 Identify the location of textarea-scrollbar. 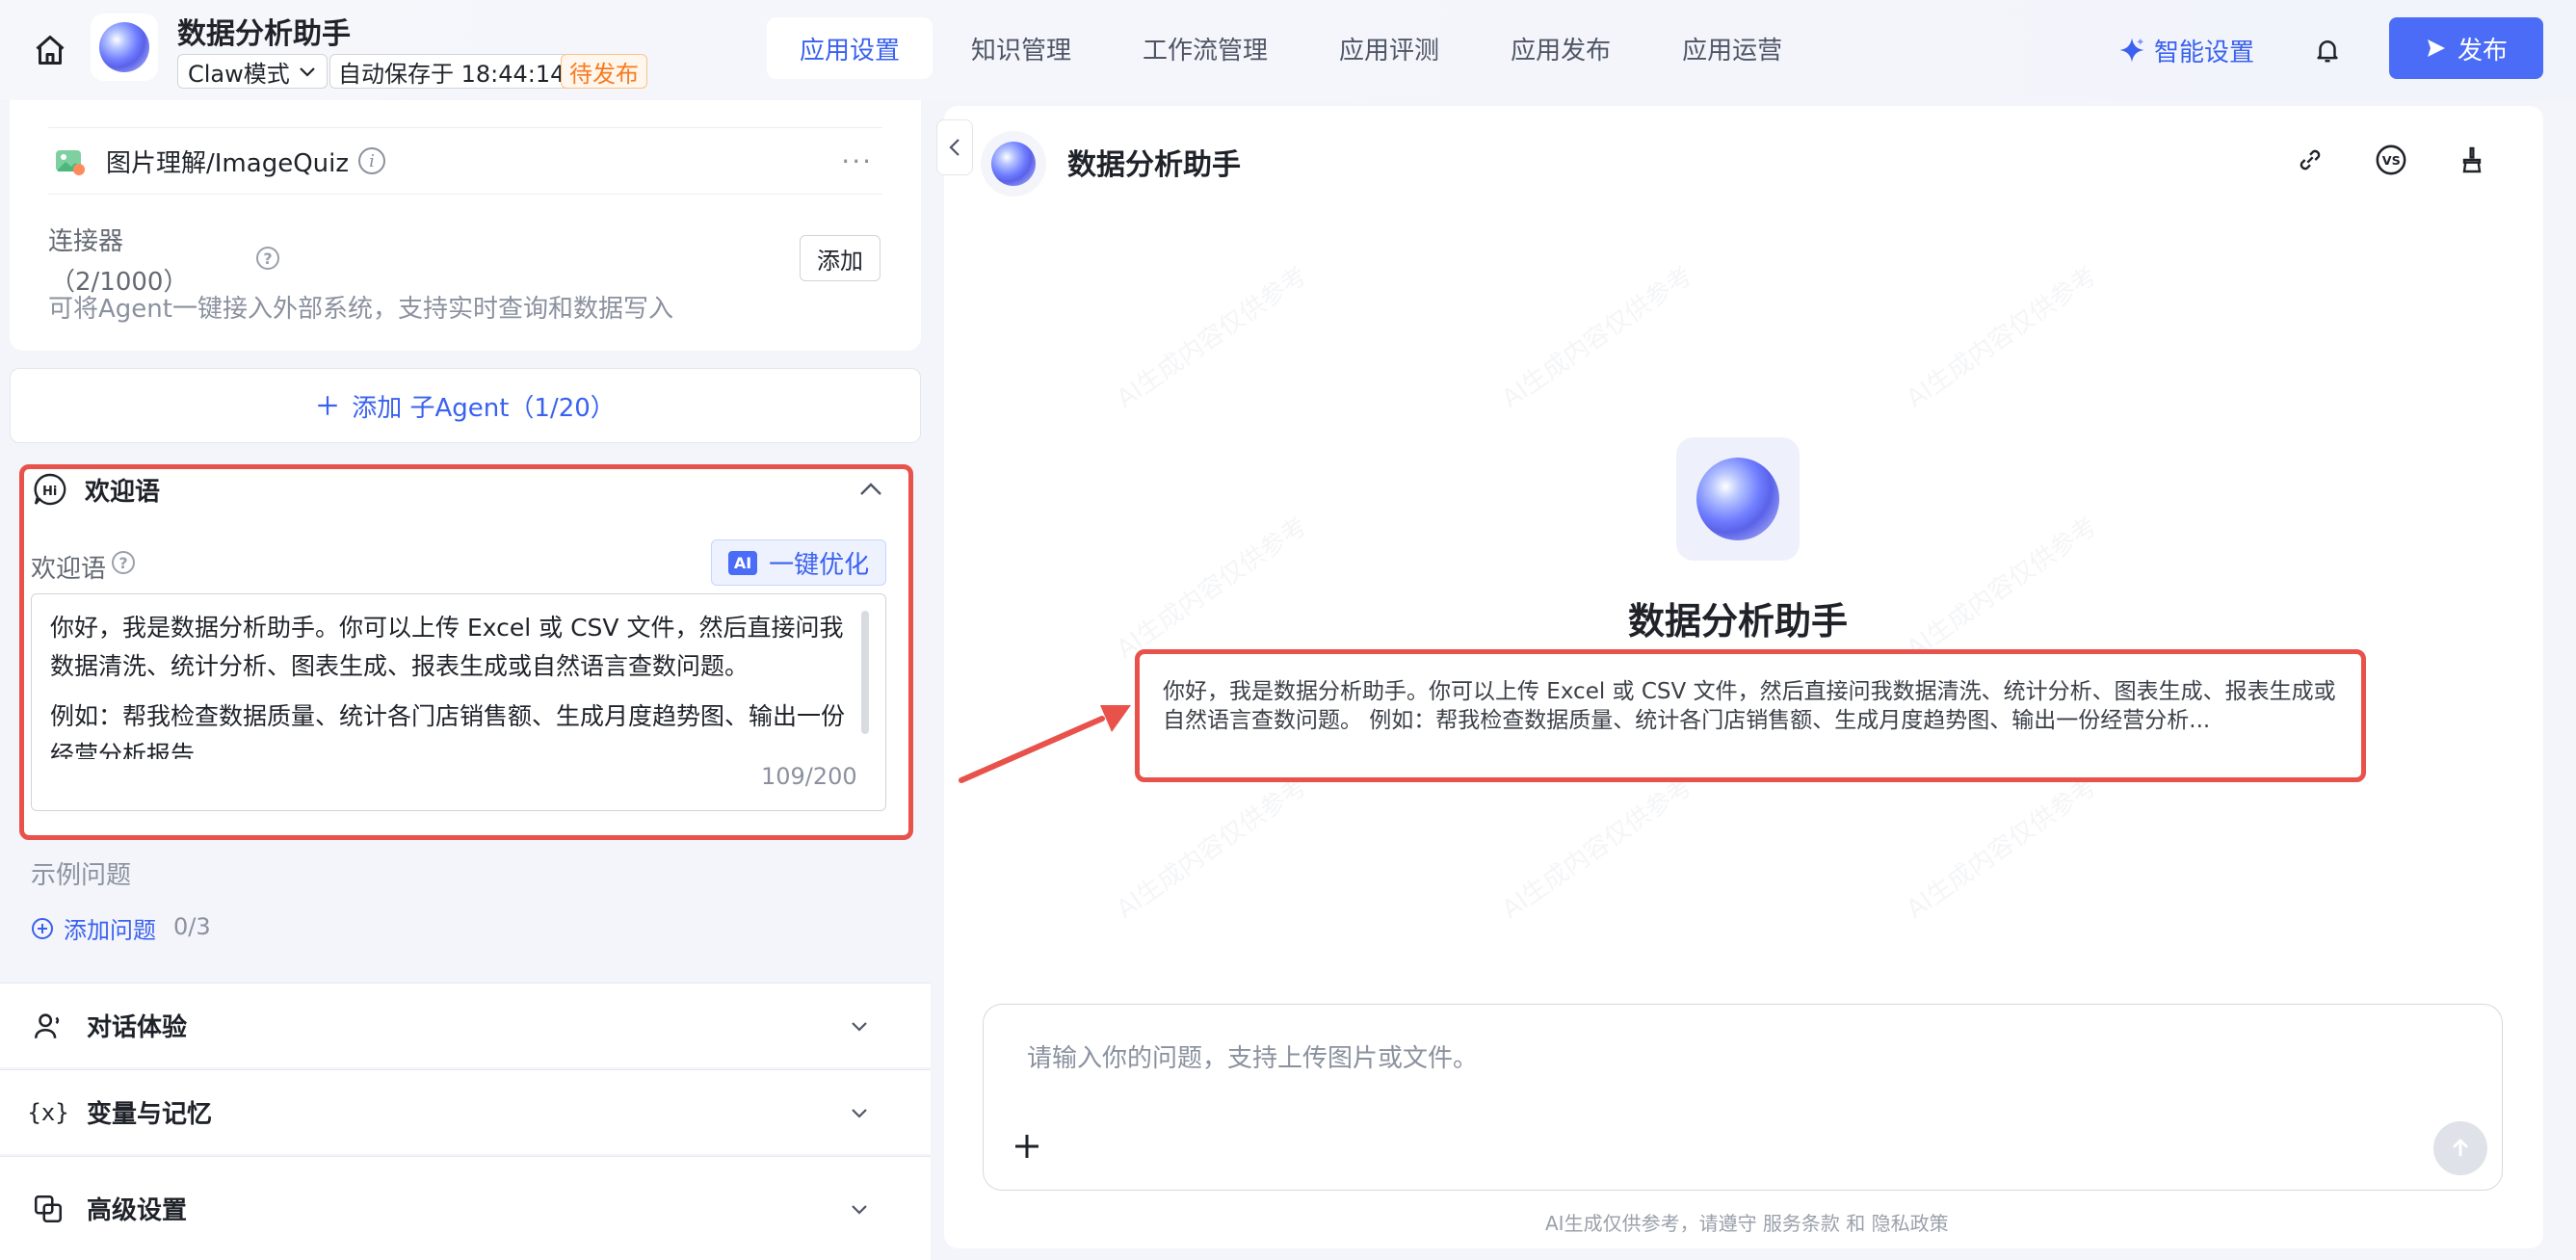
(865, 673).